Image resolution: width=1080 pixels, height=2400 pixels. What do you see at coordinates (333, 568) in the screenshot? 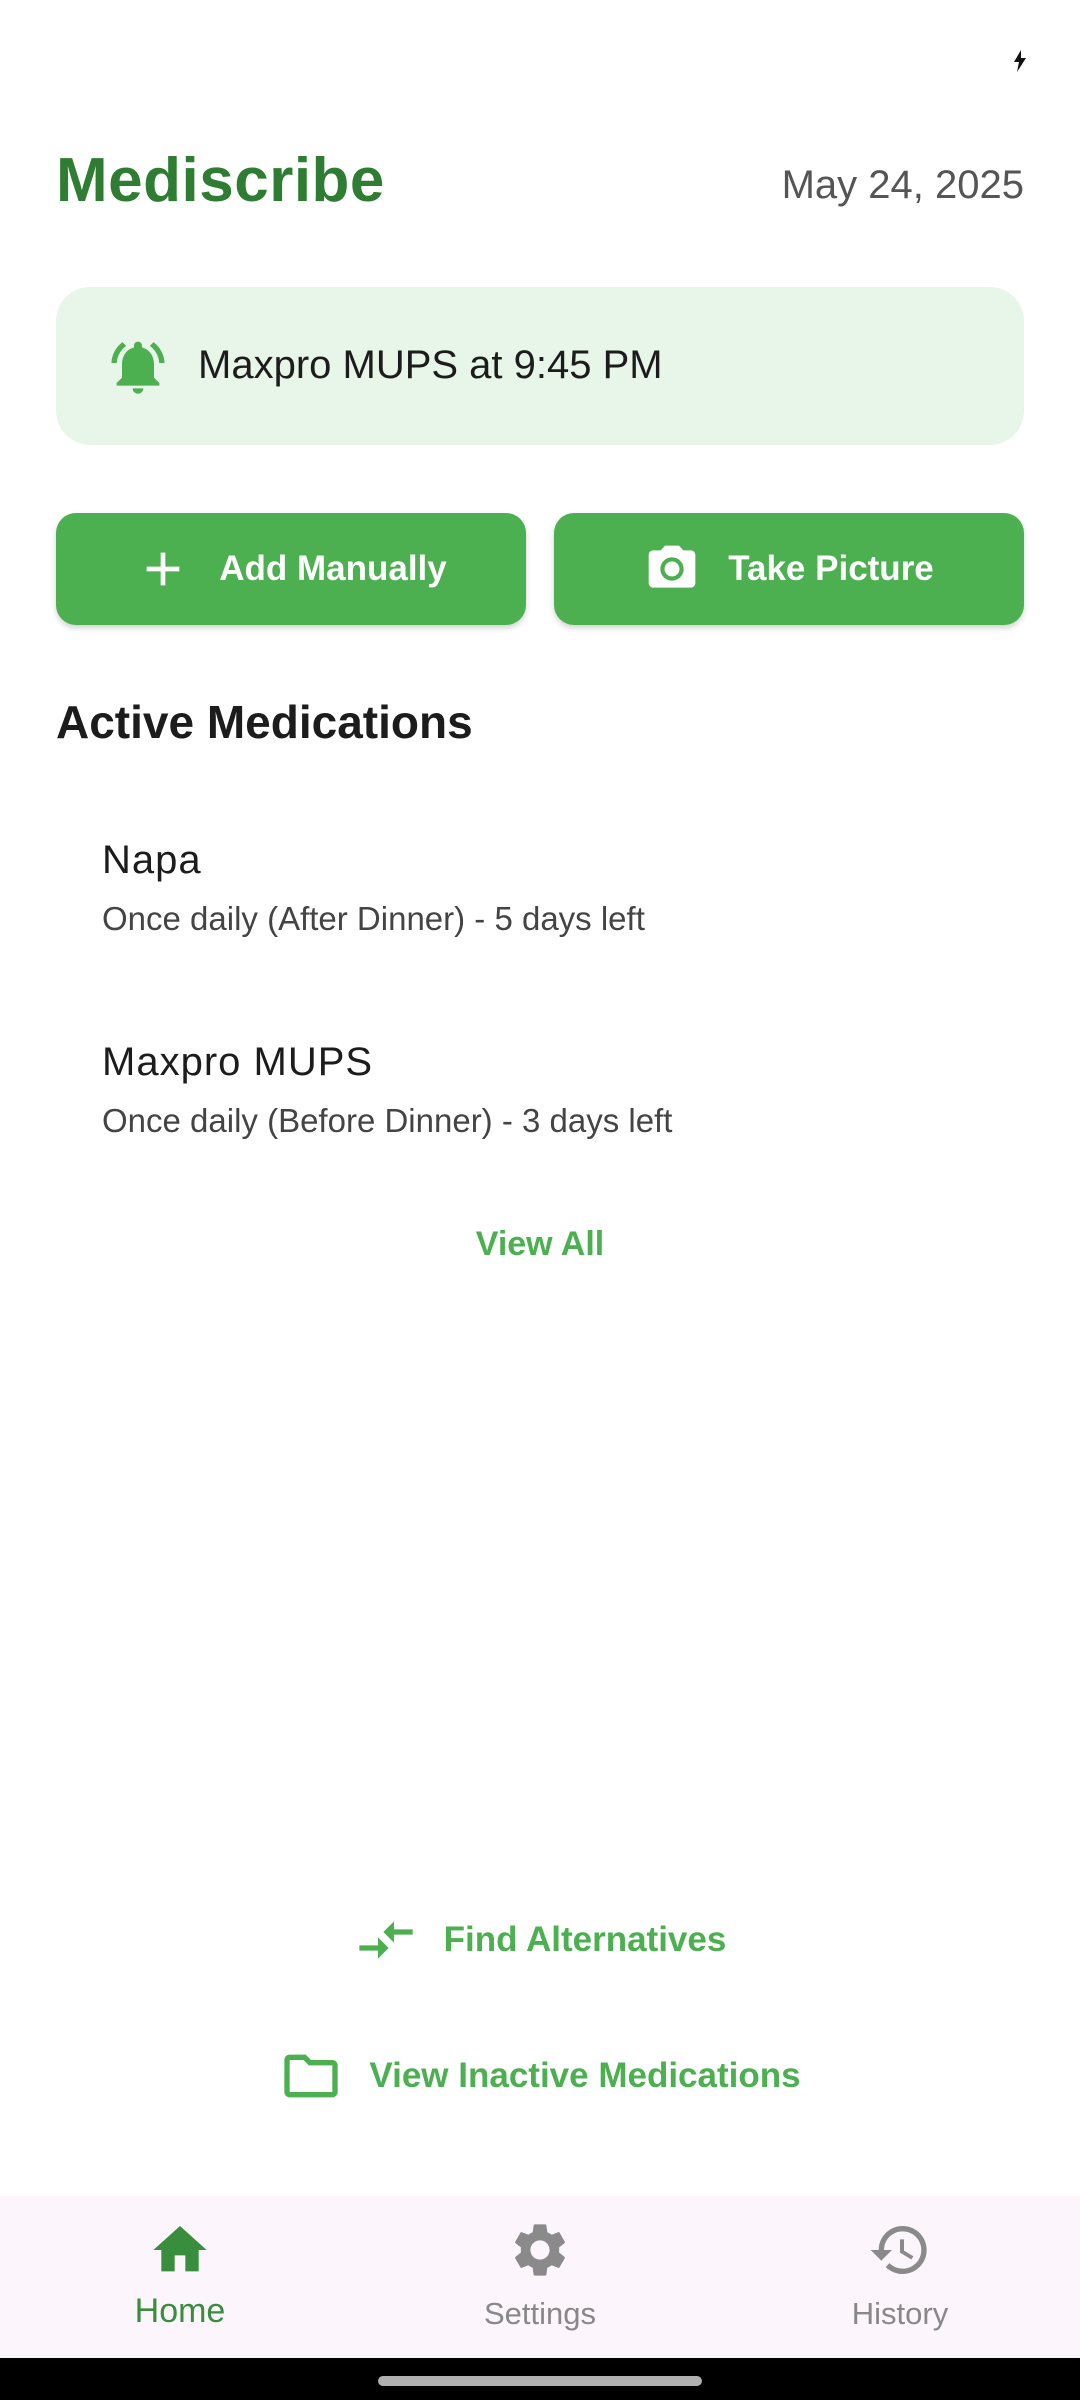
I see `add-manually-label: Add Manually` at bounding box center [333, 568].